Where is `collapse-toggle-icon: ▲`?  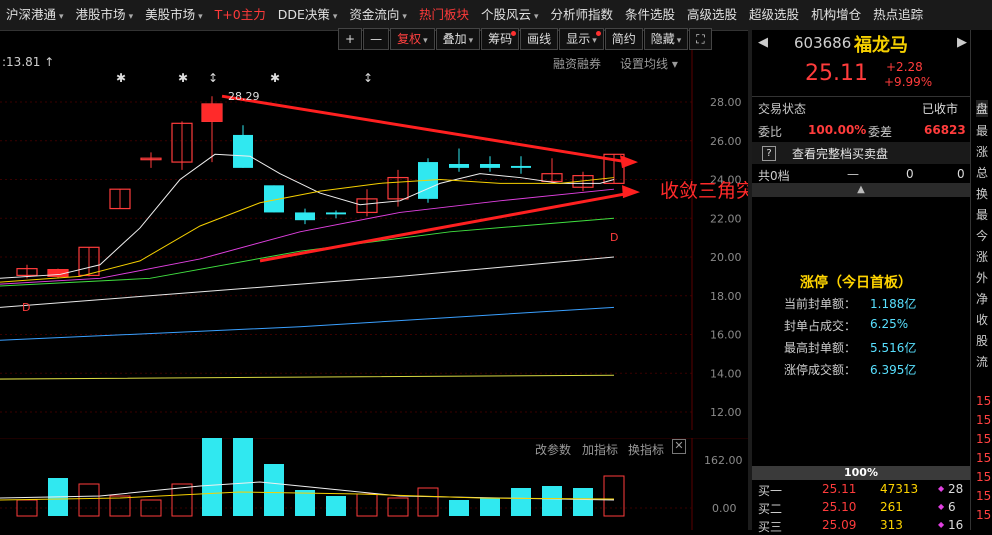 collapse-toggle-icon: ▲ is located at coordinates (861, 190).